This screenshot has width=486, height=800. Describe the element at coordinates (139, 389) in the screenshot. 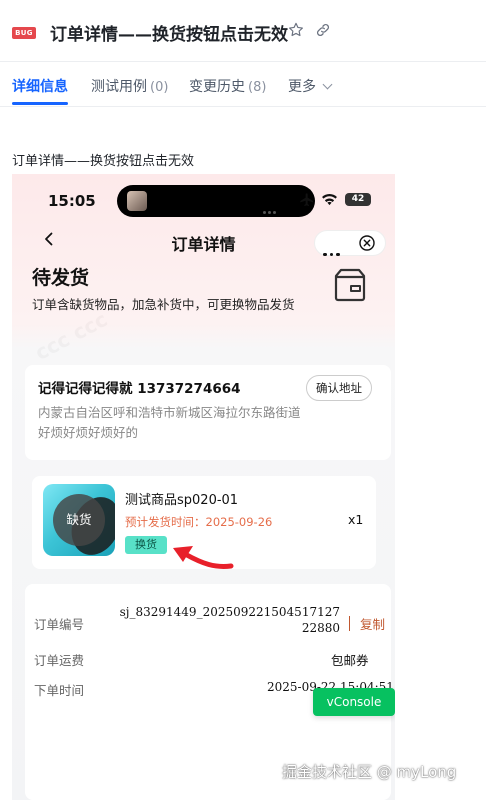

I see `recipient-name-phone: 记得记得记得就 13737274664` at that location.